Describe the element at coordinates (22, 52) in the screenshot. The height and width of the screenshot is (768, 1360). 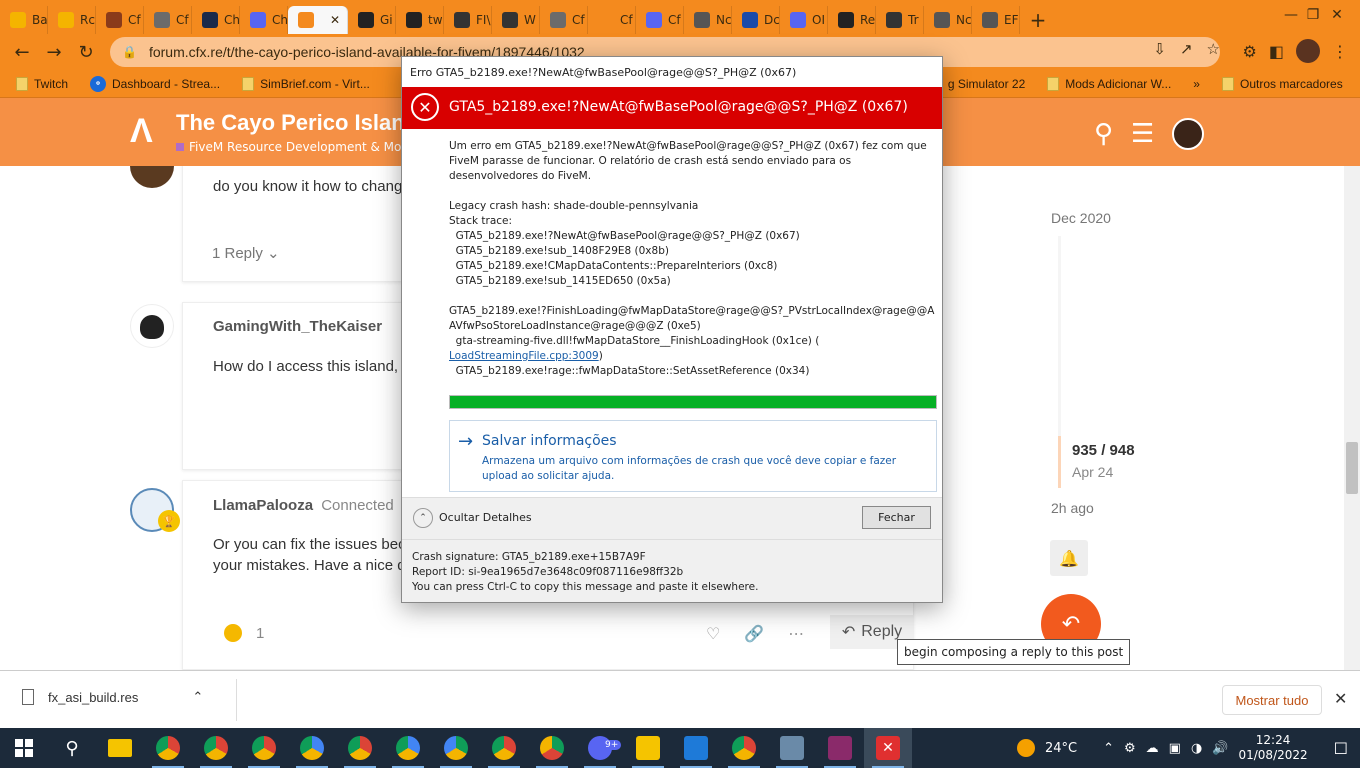
I see `back-icon: ←` at that location.